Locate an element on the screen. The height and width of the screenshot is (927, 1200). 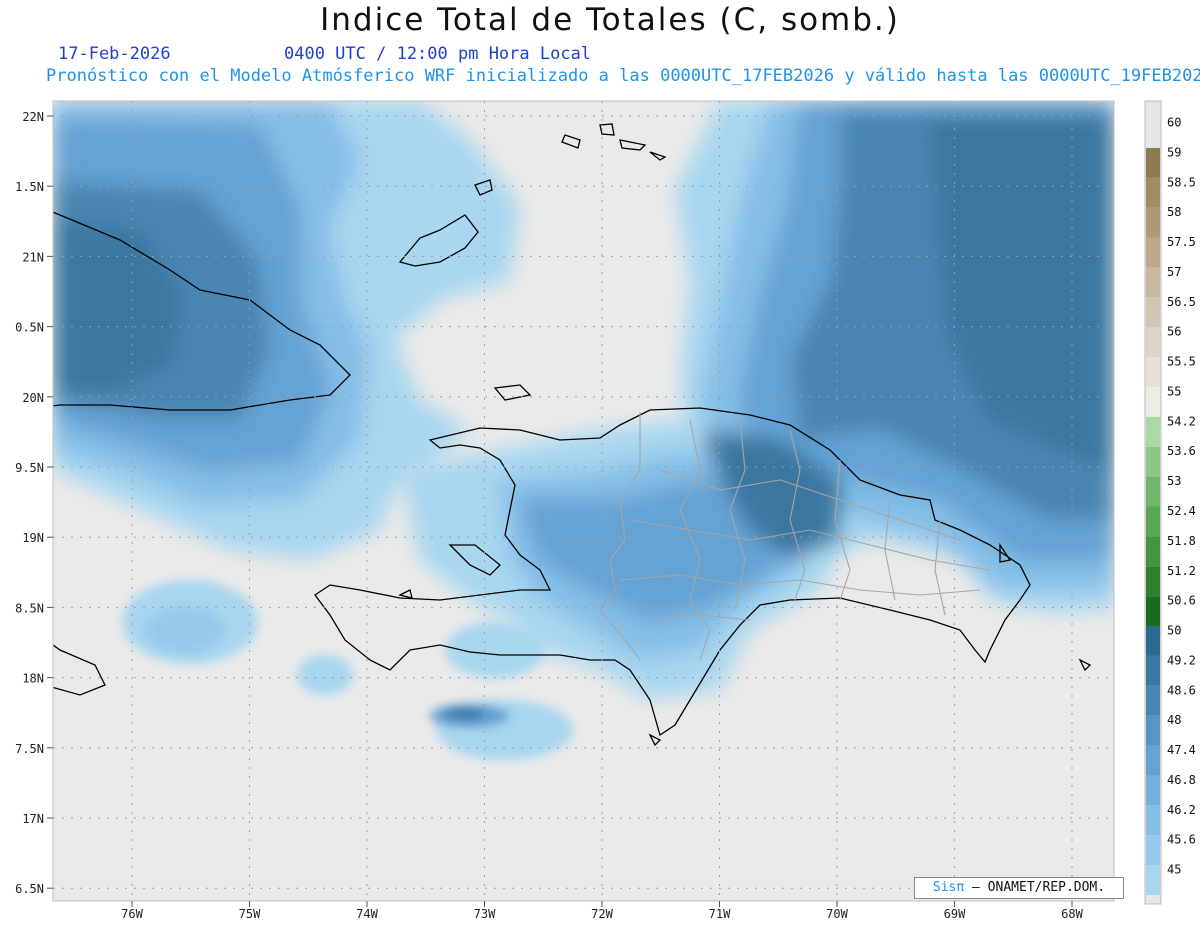
lat-label: 19N is located at coordinates (33, 538).